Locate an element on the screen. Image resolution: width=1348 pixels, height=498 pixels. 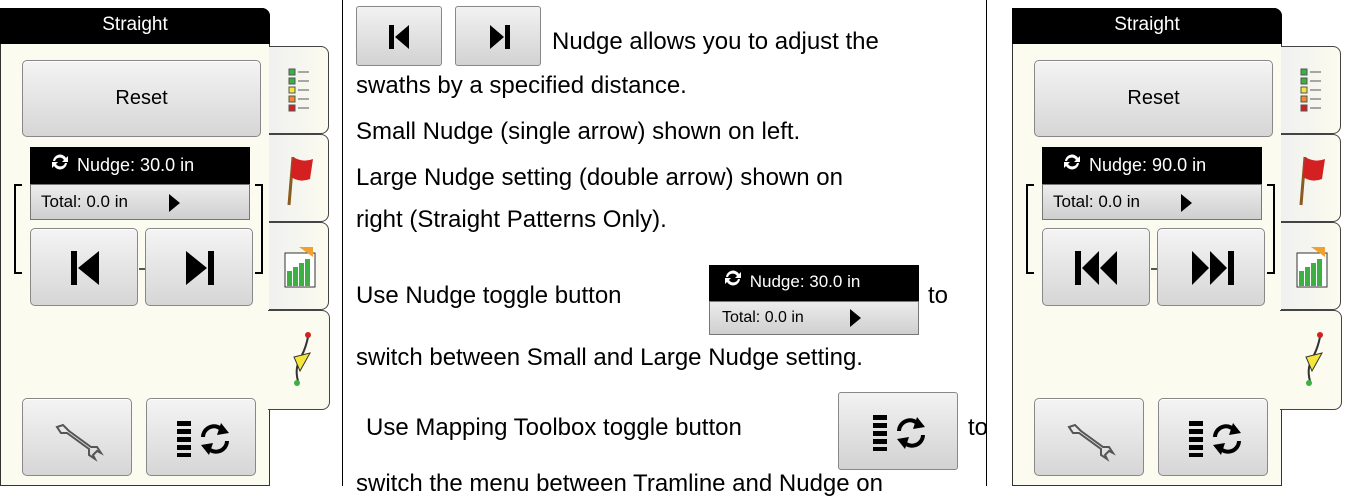
instruction-line-2: swaths by a specified distance. is located at coordinates (521, 85).